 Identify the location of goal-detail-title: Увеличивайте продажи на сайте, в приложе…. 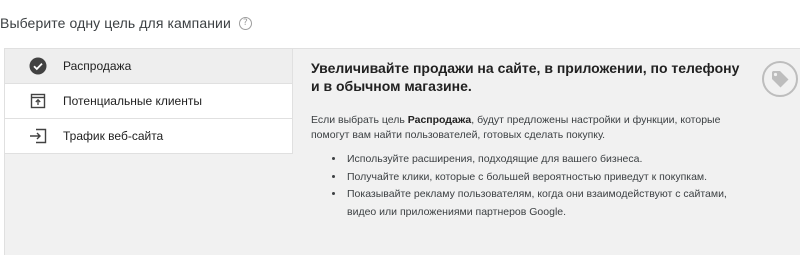
(525, 77).